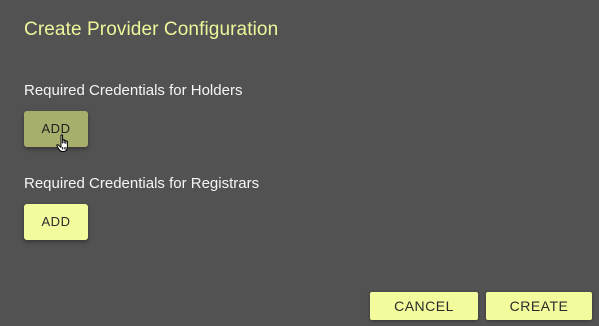  Describe the element at coordinates (424, 306) in the screenshot. I see `cancel-button: CANCEL` at that location.